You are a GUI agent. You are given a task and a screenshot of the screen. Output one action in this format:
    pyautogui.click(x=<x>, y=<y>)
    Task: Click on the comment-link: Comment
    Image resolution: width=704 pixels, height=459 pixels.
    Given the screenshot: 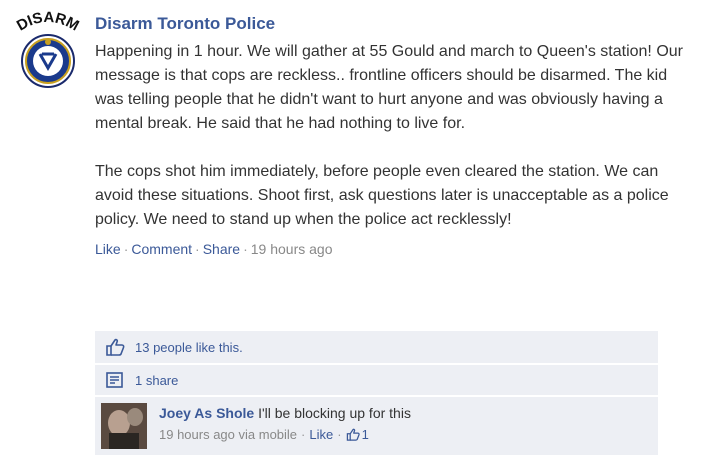 What is the action you would take?
    pyautogui.click(x=161, y=249)
    